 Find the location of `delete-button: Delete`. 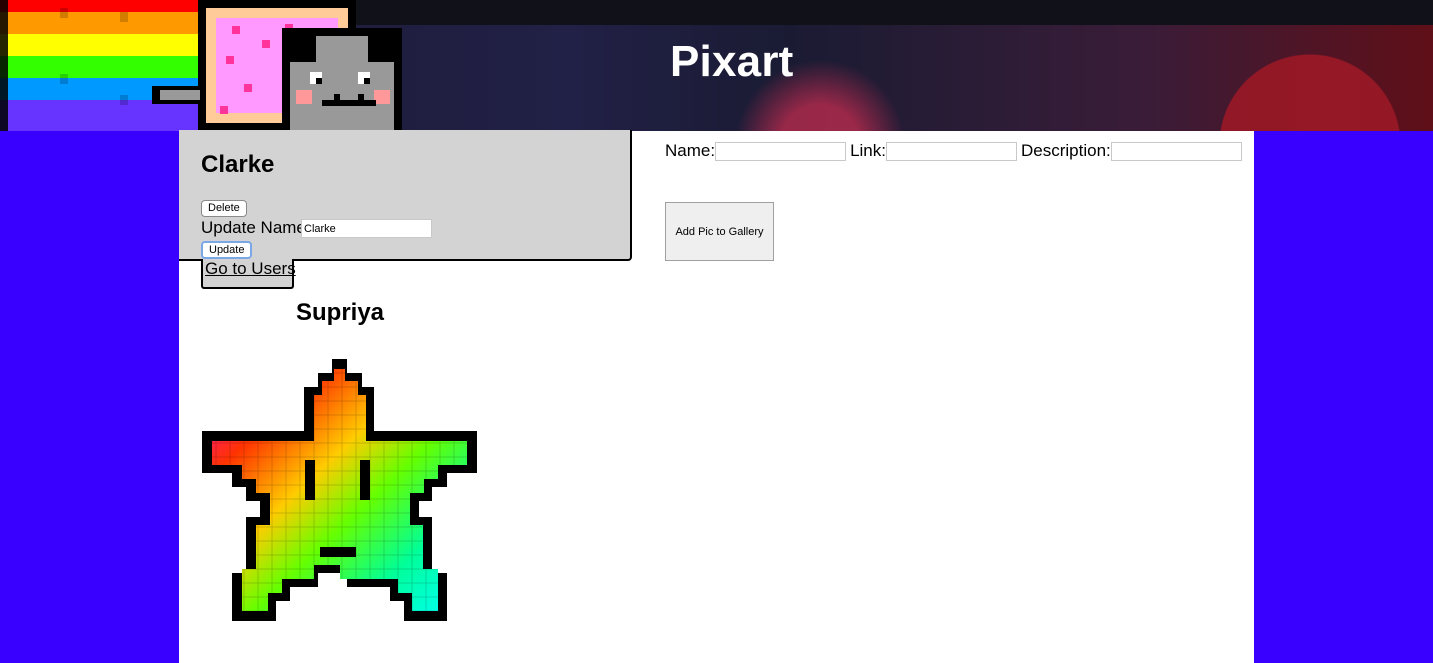

delete-button: Delete is located at coordinates (224, 208).